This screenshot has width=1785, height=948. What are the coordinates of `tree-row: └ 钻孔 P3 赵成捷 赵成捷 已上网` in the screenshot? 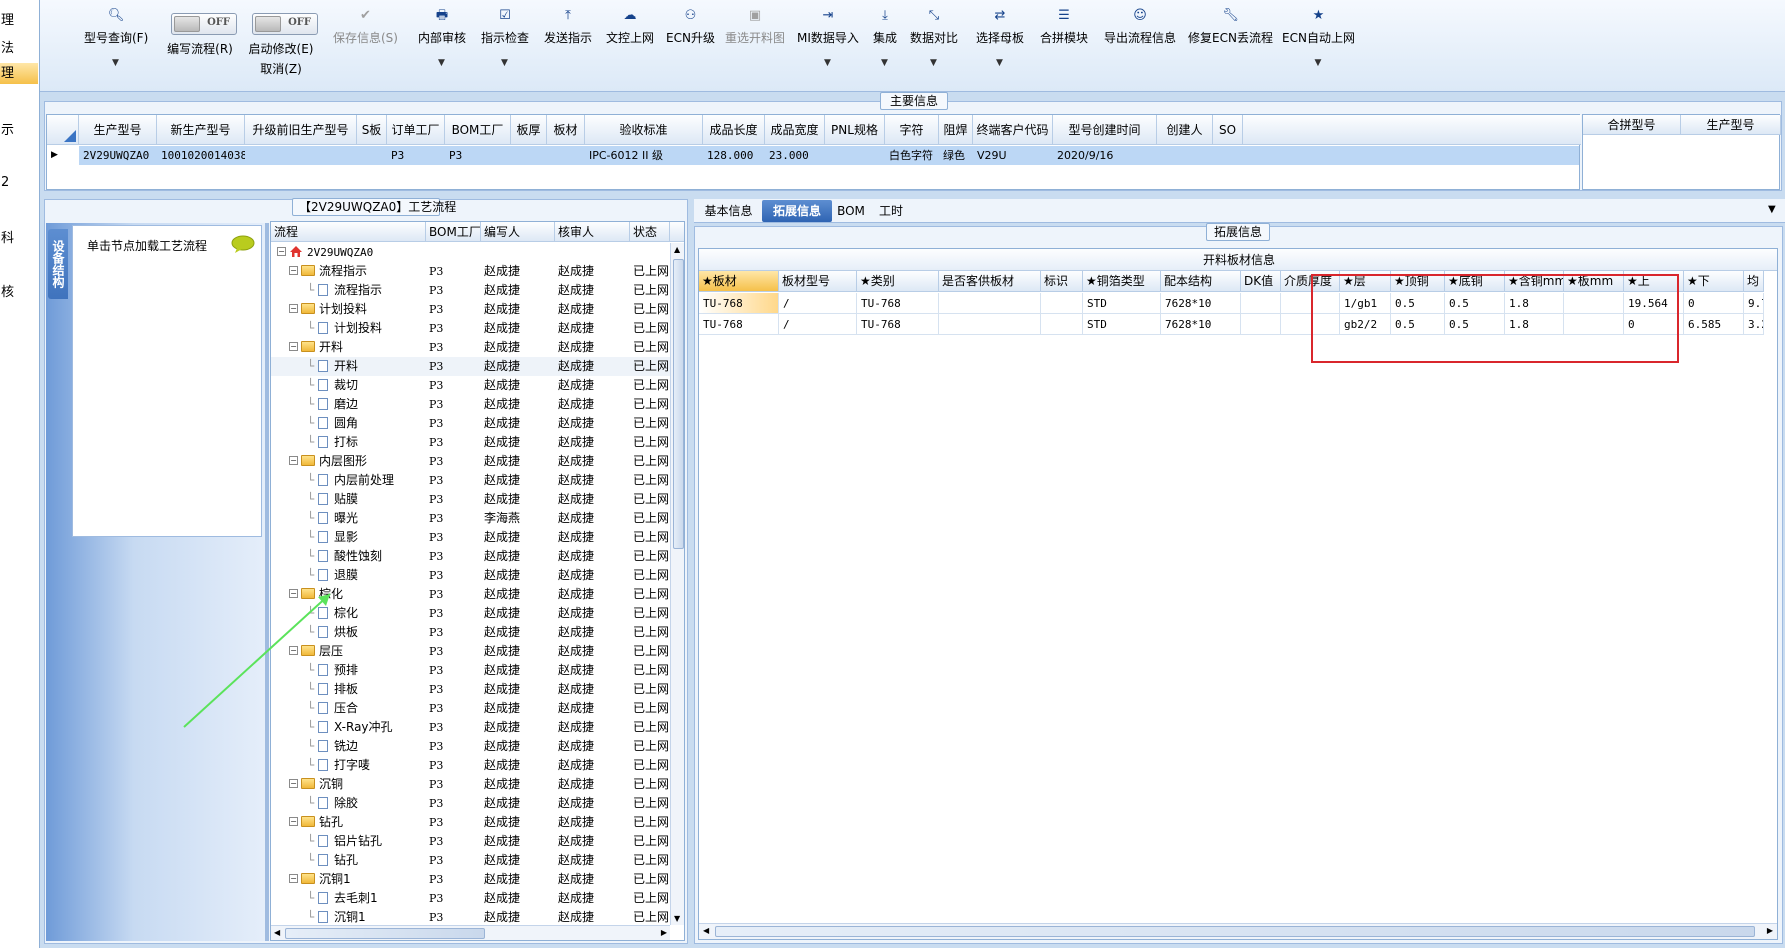 It's located at (471, 860).